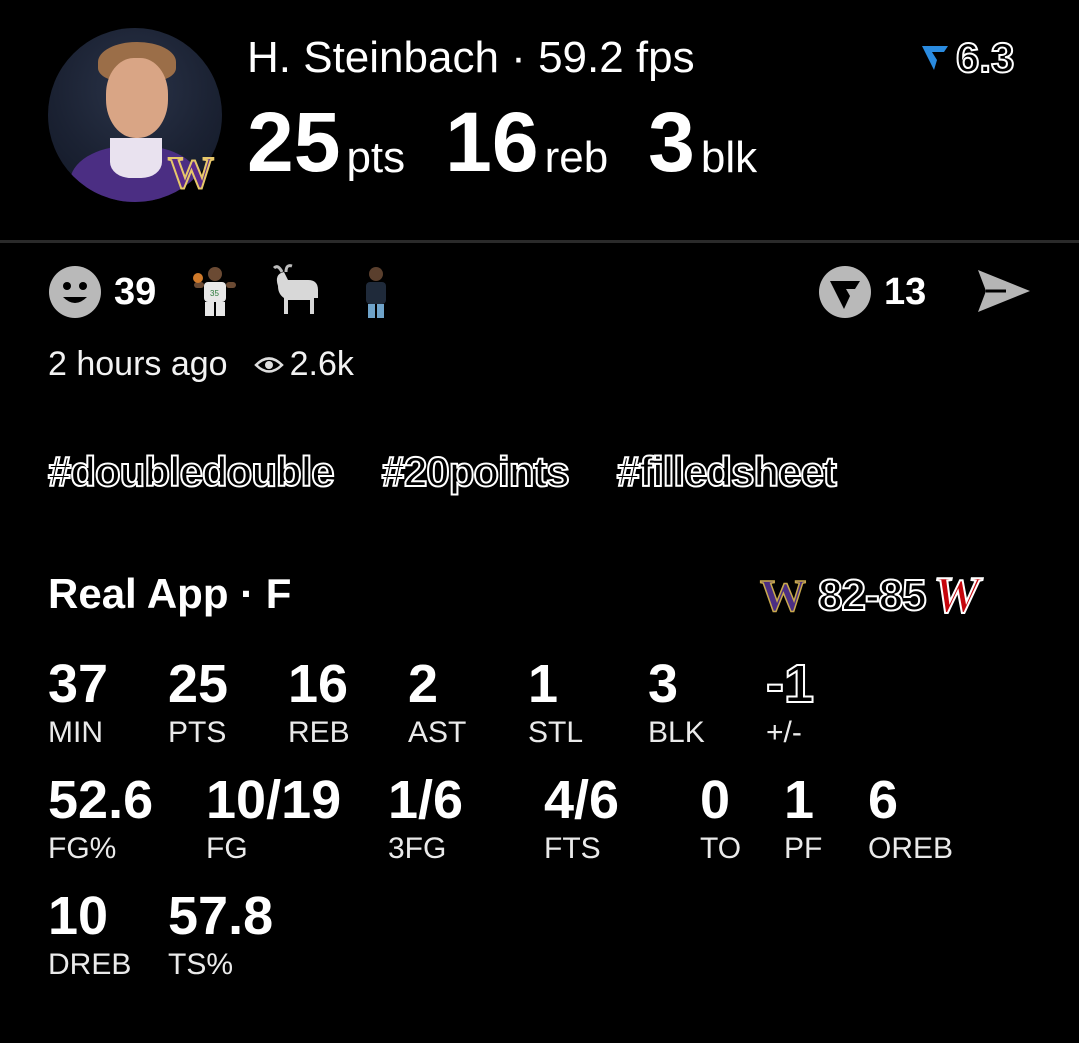 This screenshot has width=1079, height=1043. I want to click on svg-text: 35, so click(214, 293).